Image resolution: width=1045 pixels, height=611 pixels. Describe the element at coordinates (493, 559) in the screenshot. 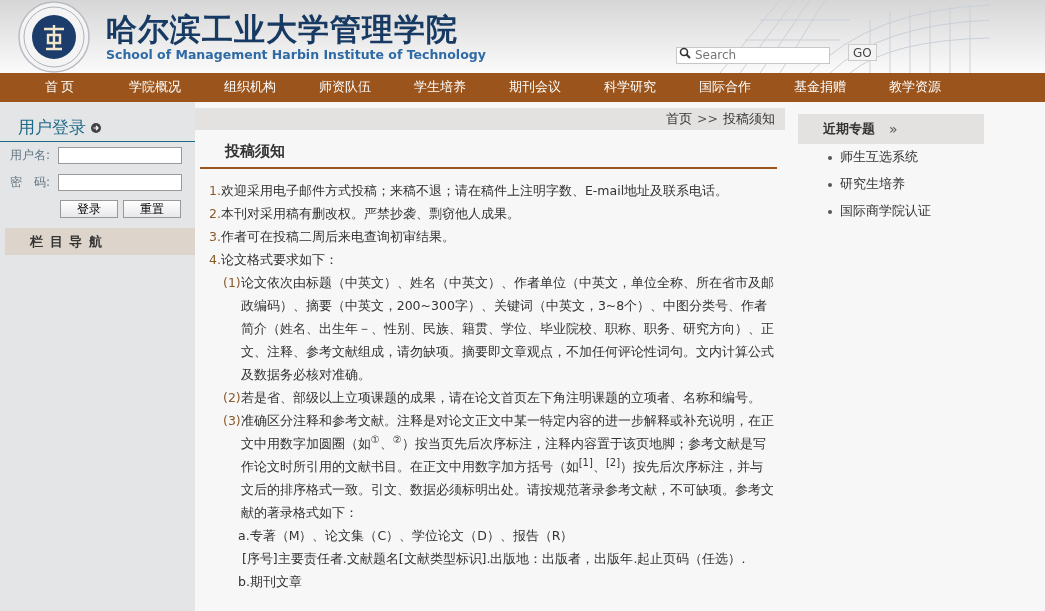

I see `paragraph: [序号]主要责任者.文献题名[文献类型标识].出版地：出版者，出版年.起止页码（任选）.` at that location.